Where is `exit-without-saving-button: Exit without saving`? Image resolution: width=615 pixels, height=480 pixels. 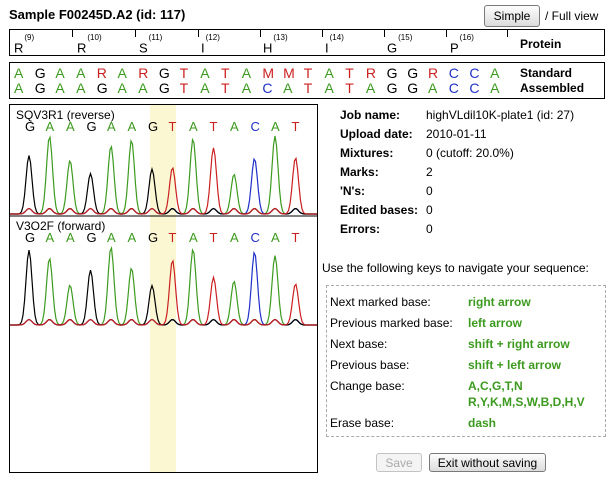 exit-without-saving-button: Exit without saving is located at coordinates (487, 462).